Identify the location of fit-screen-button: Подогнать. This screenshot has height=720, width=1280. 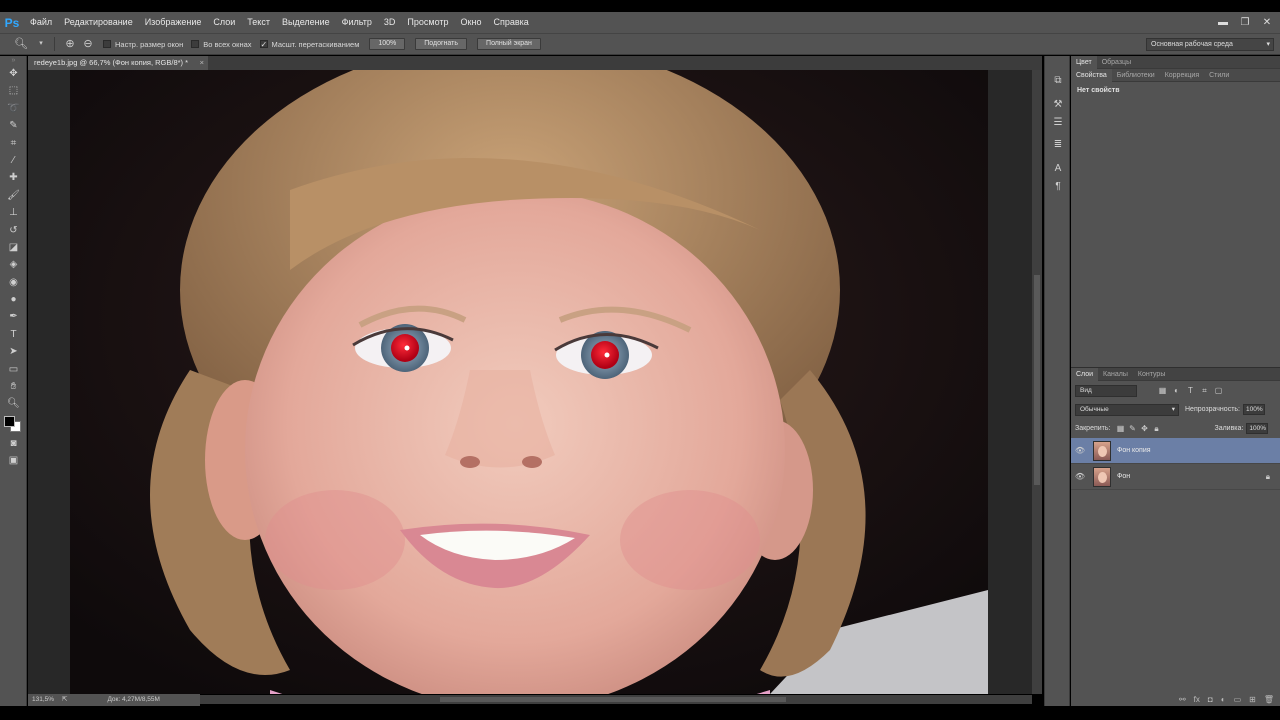
(441, 44).